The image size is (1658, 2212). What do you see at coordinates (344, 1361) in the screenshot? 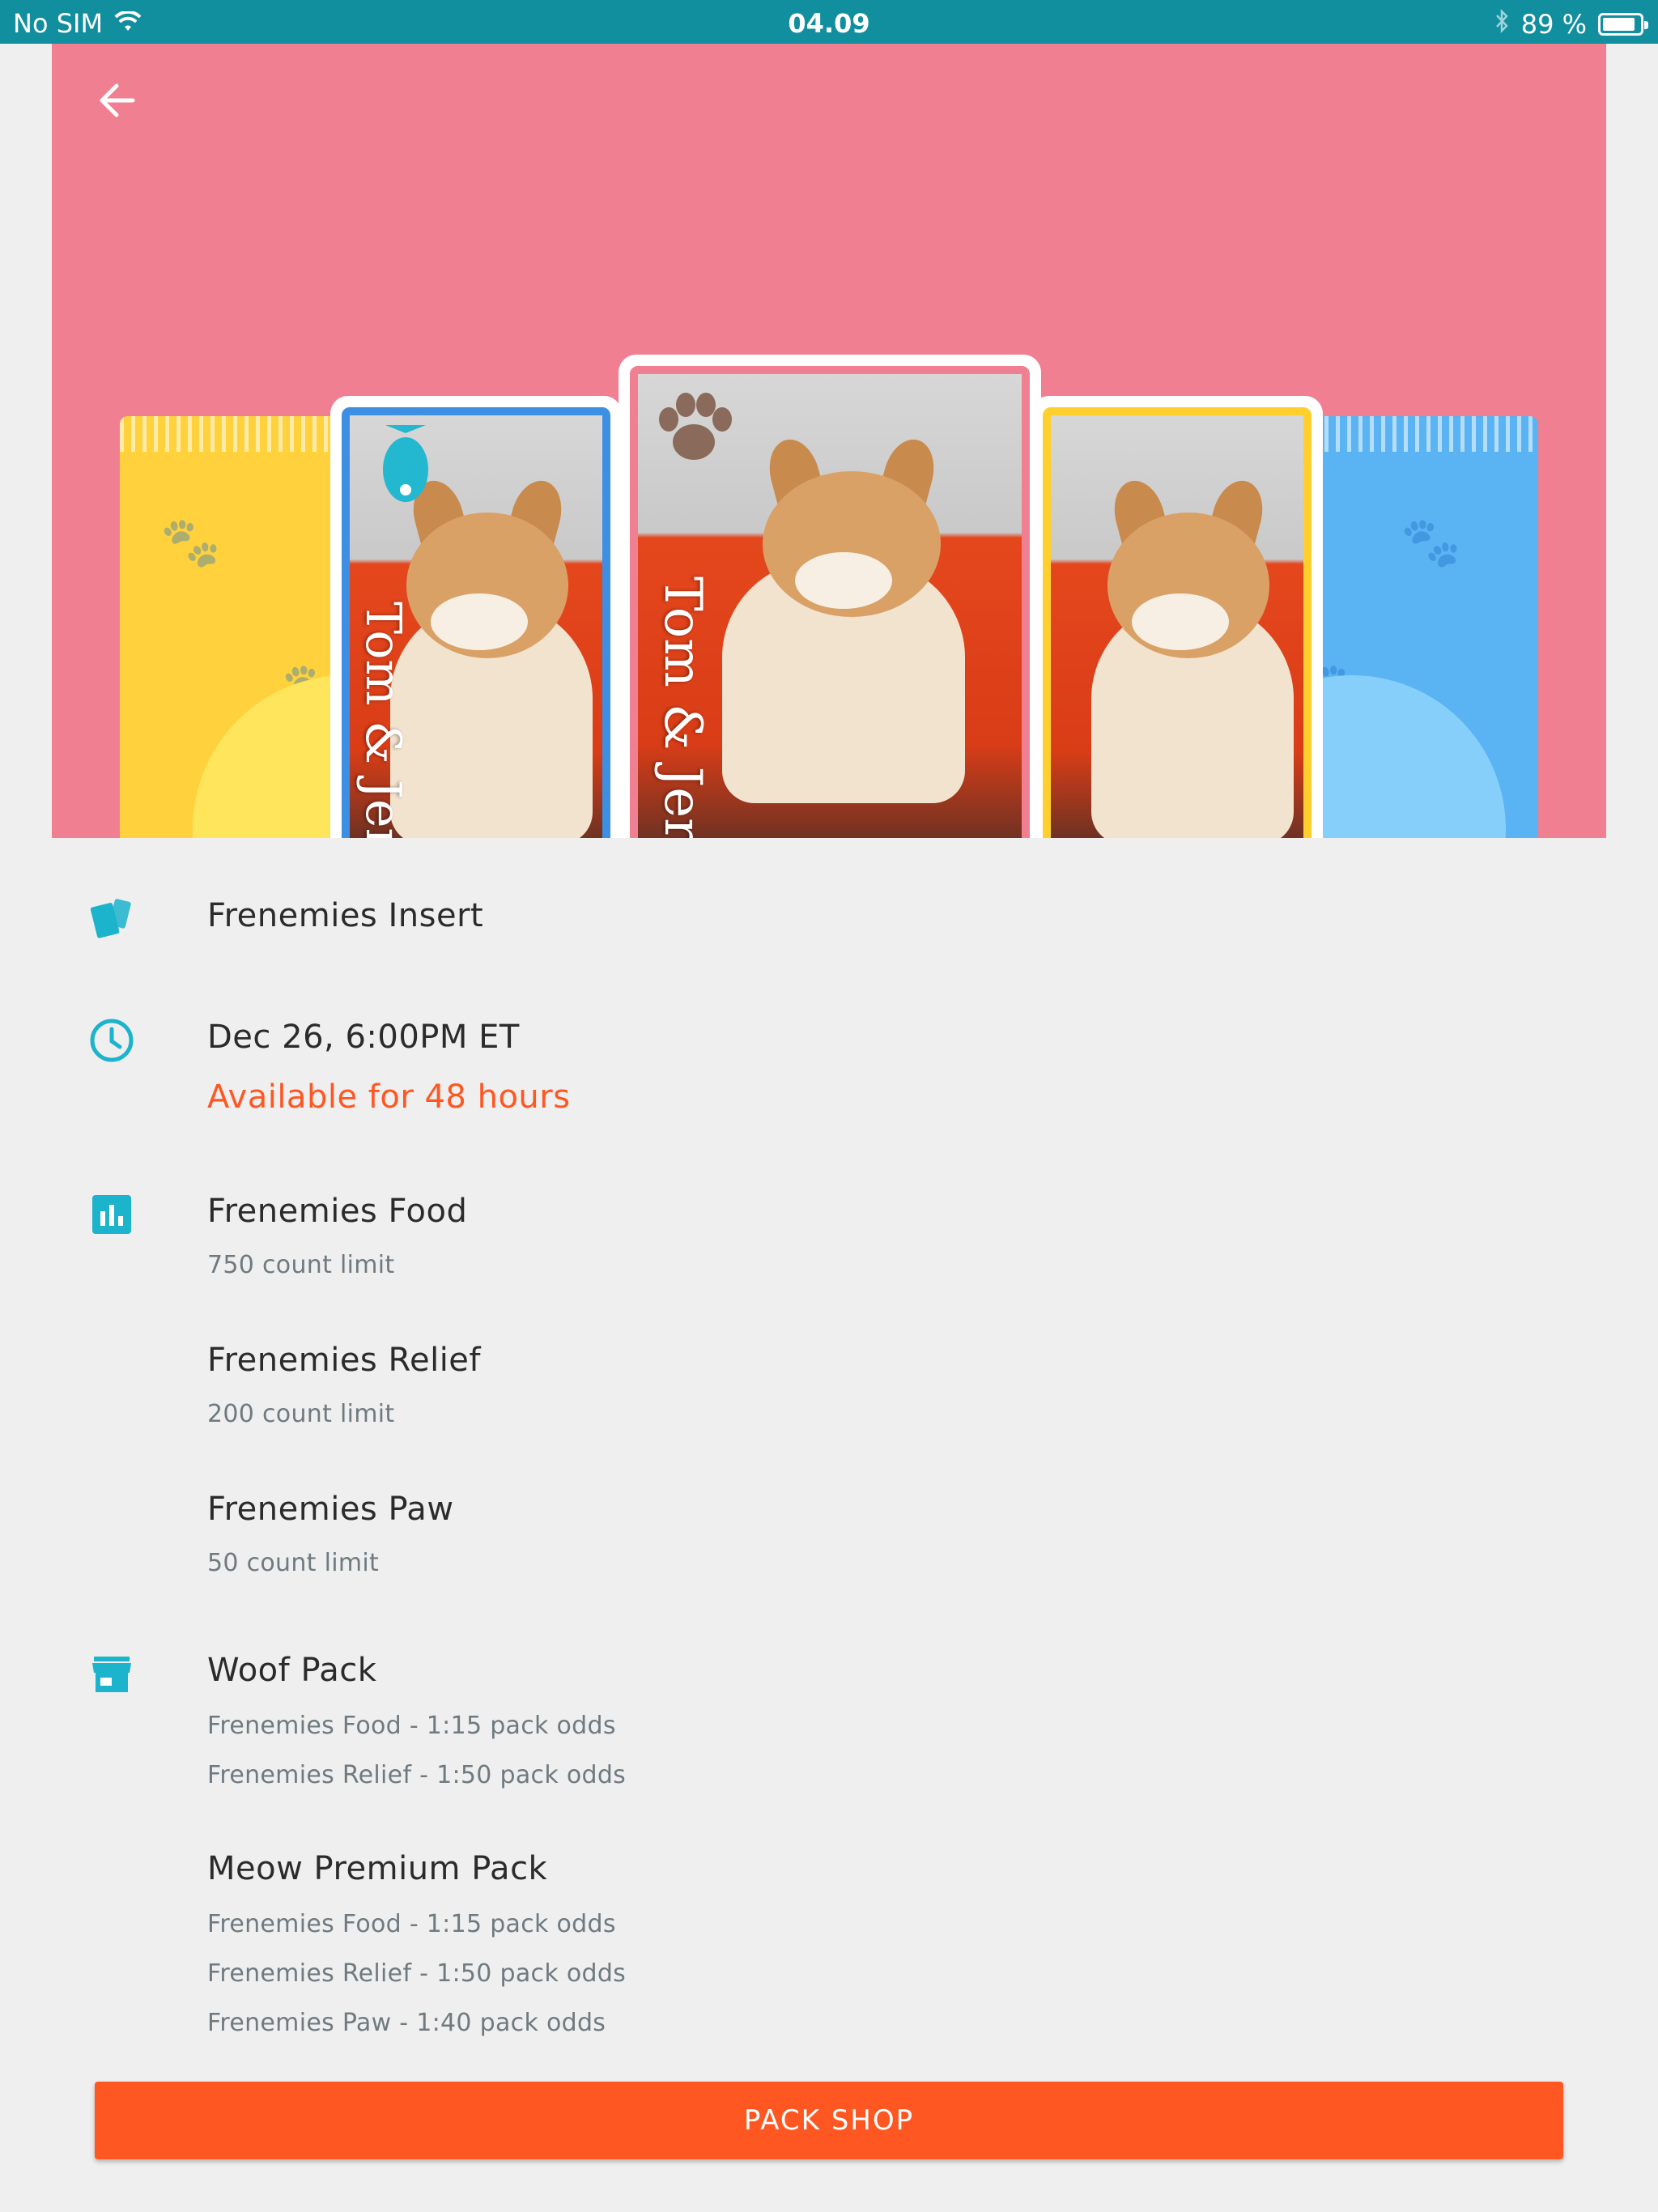
I see `limit-item-name: Frenemies Relief` at bounding box center [344, 1361].